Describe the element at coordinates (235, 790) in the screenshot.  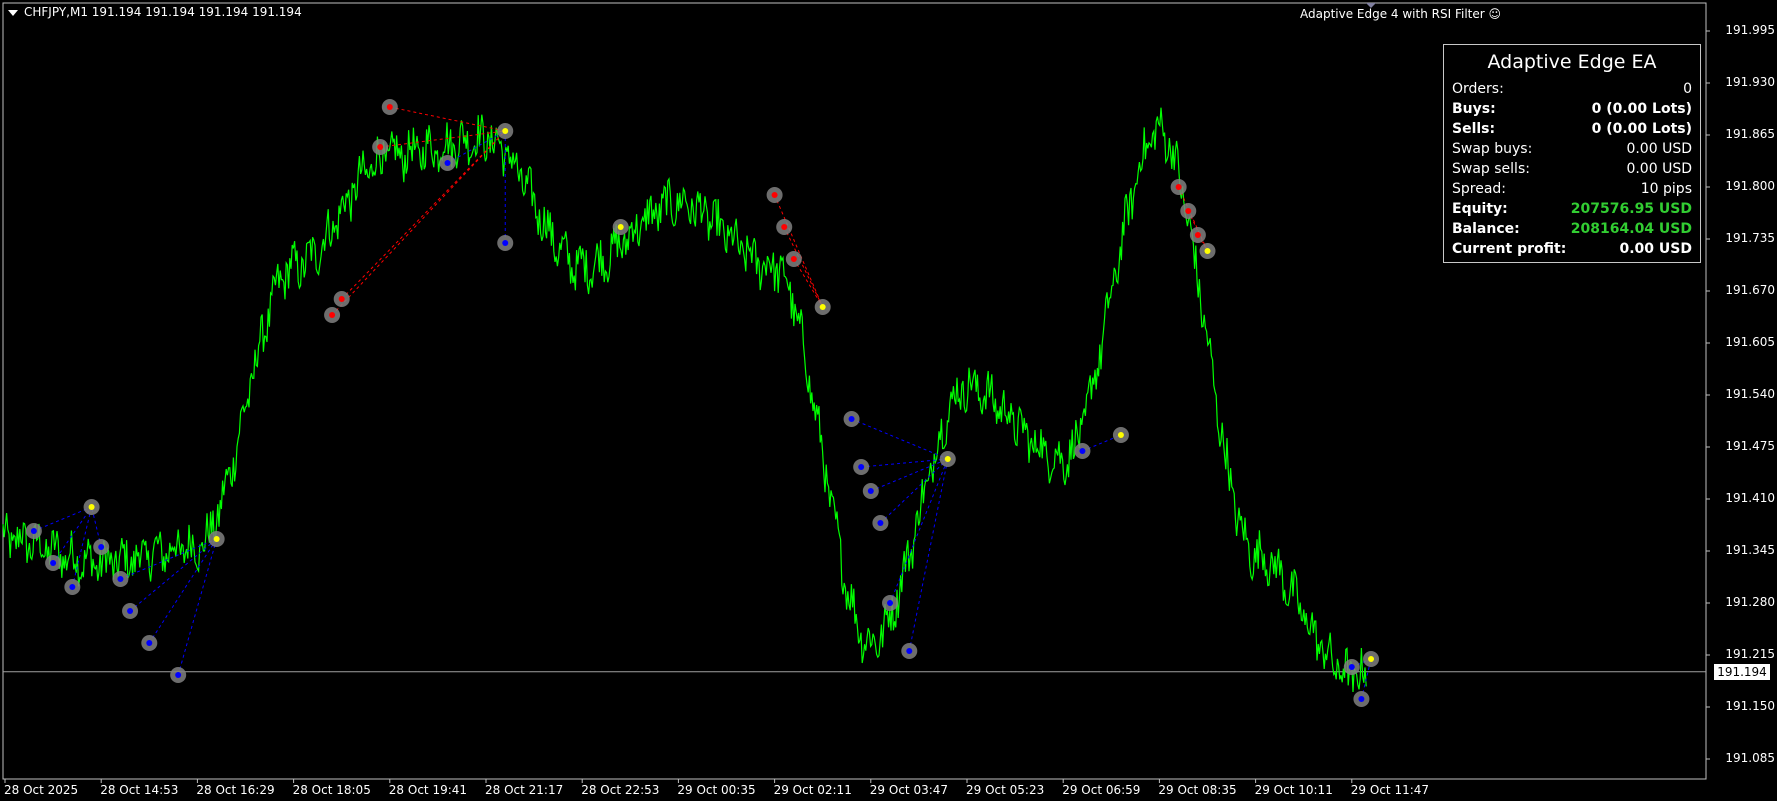
I see `time-label: 28 Oct 16:29` at that location.